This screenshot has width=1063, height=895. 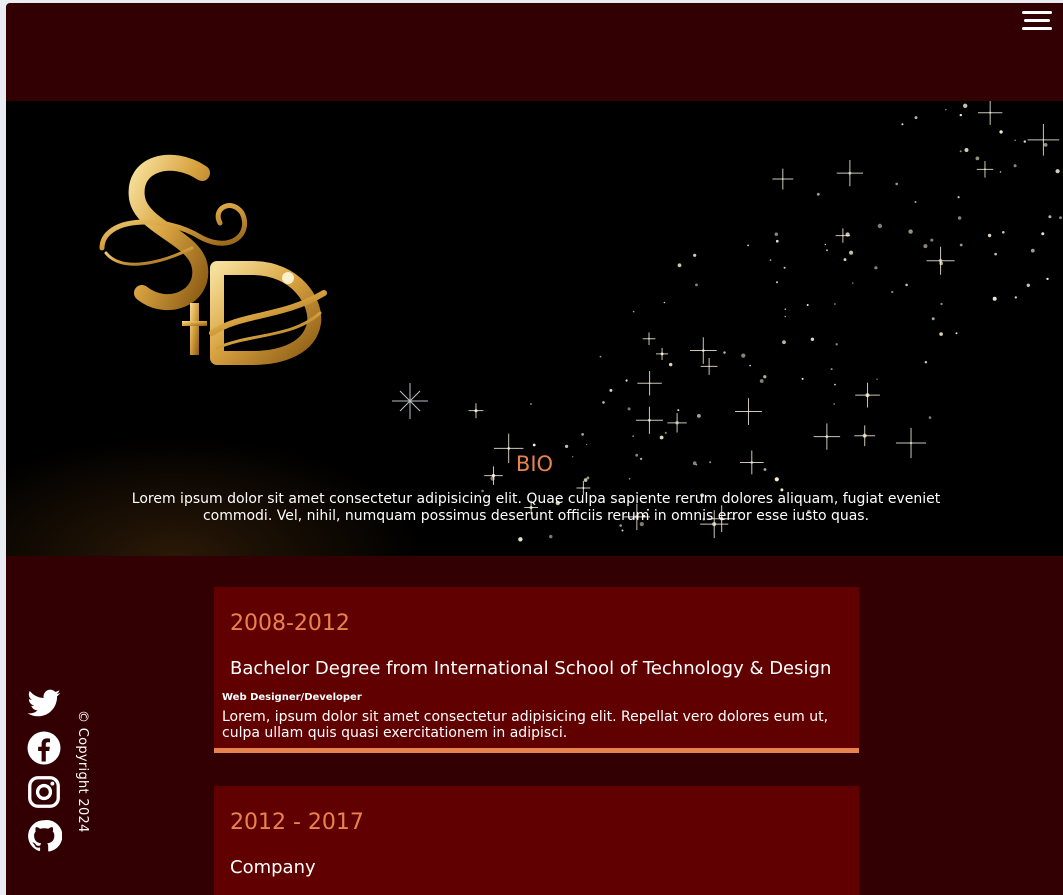 I want to click on timeline-title: Company, so click(x=273, y=867).